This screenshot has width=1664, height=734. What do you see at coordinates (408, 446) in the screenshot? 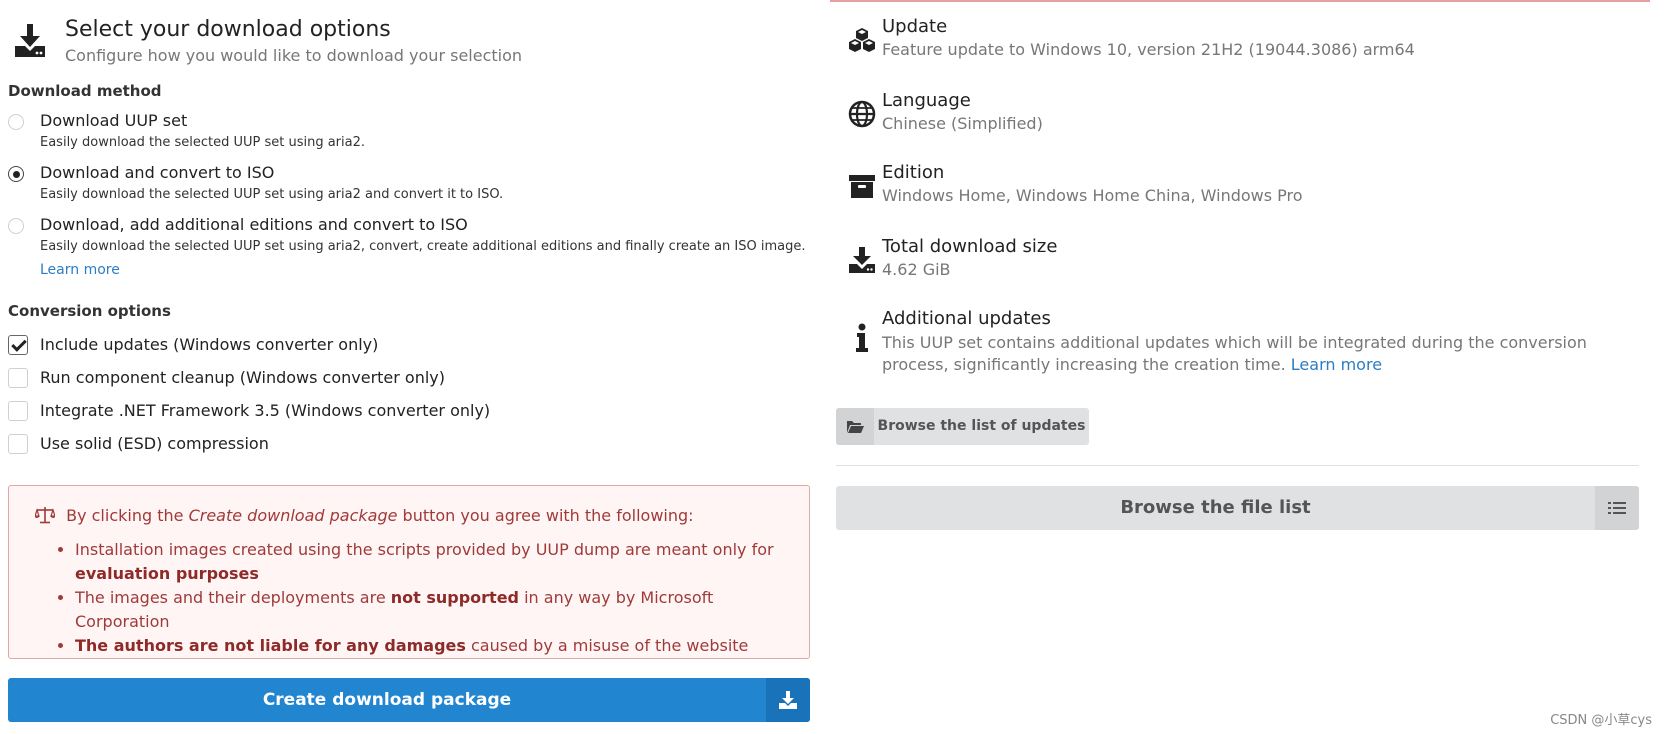
I see `checkbox-esd-compression: Use solid (ESD) compression` at bounding box center [408, 446].